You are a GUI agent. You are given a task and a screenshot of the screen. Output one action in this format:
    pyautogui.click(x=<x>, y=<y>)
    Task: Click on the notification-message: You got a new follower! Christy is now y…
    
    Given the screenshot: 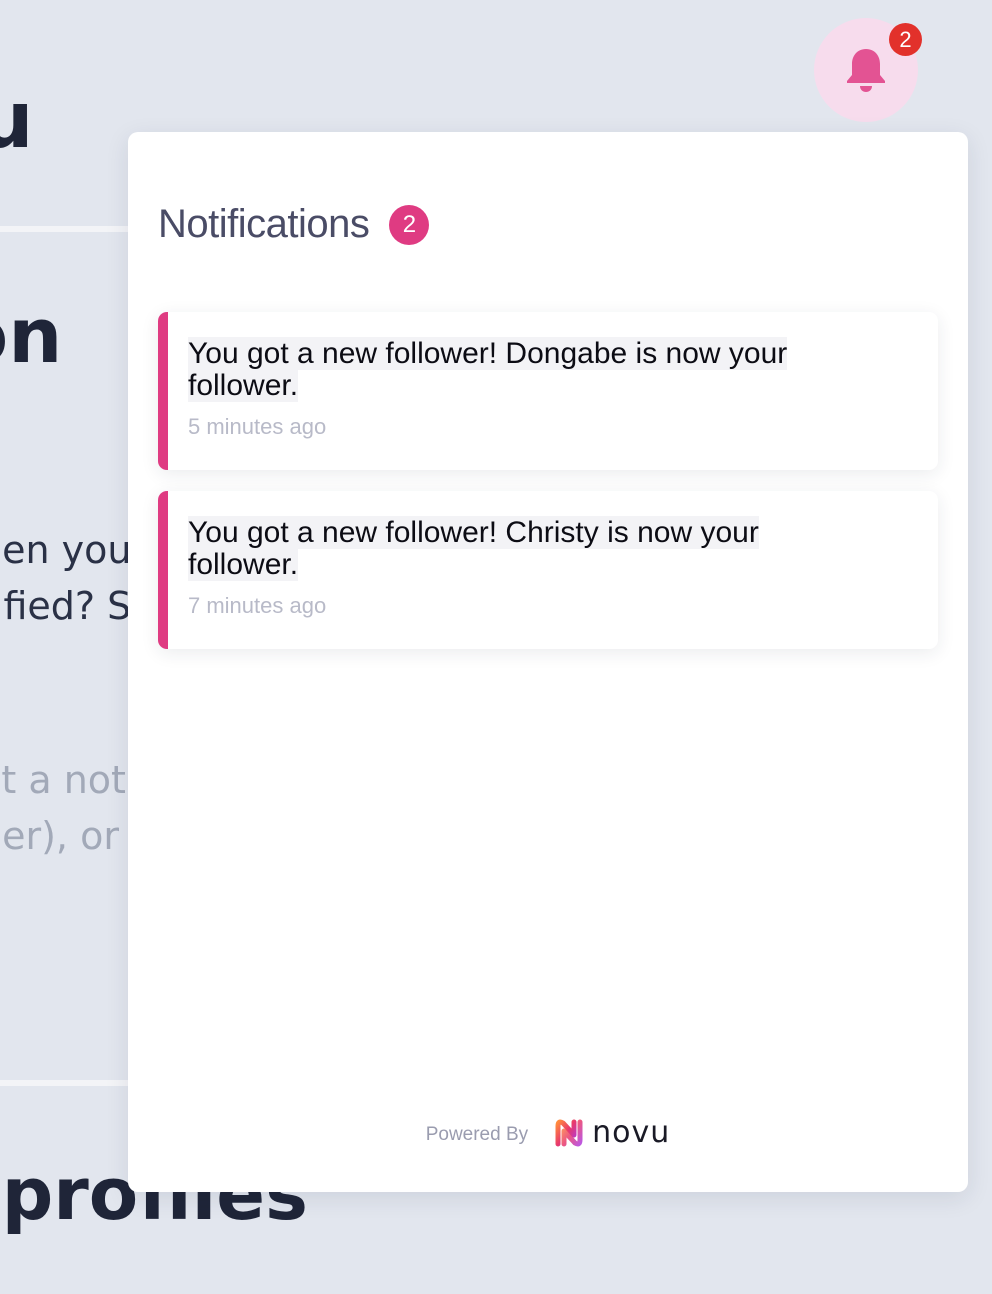 What is the action you would take?
    pyautogui.click(x=473, y=548)
    